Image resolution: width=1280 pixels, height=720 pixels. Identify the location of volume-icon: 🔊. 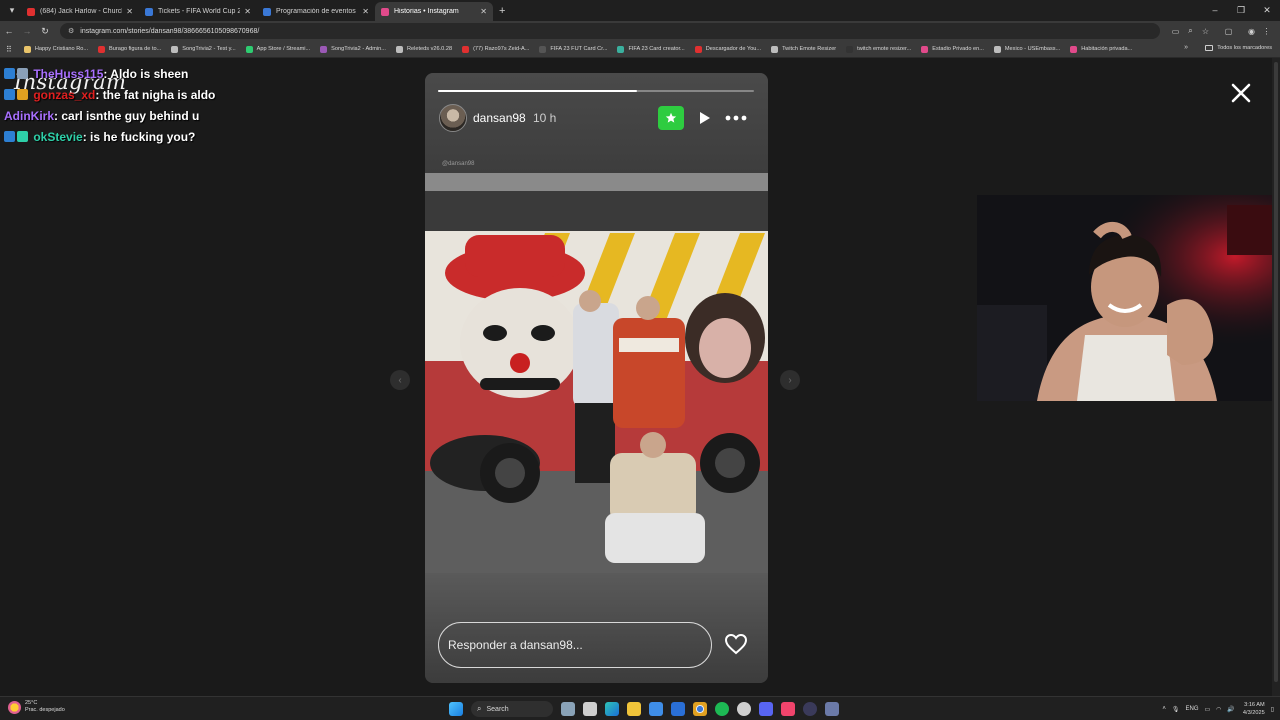
(1230, 709).